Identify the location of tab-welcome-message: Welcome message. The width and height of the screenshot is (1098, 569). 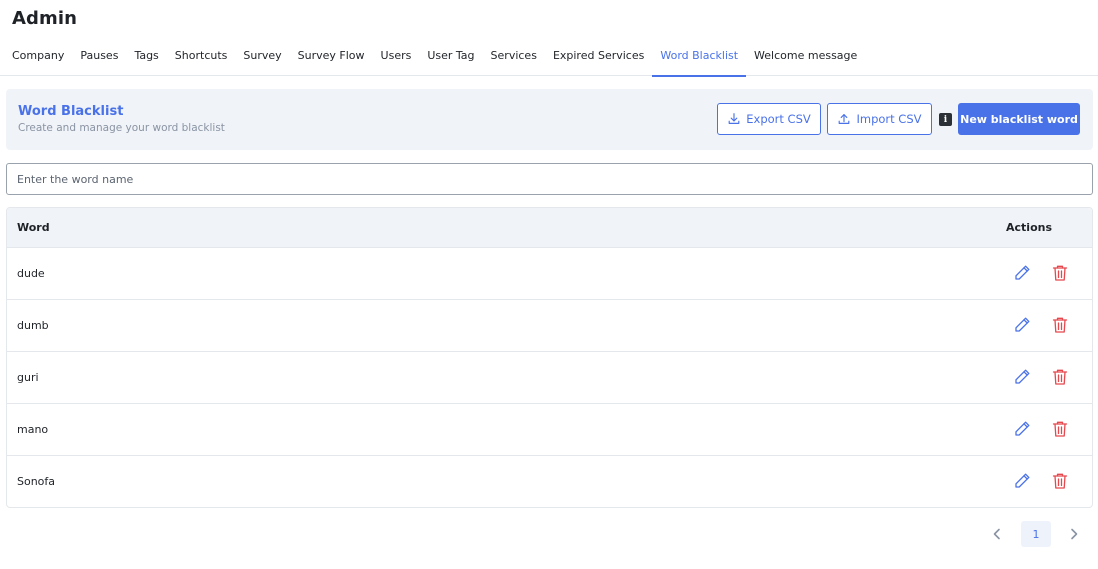
(805, 58).